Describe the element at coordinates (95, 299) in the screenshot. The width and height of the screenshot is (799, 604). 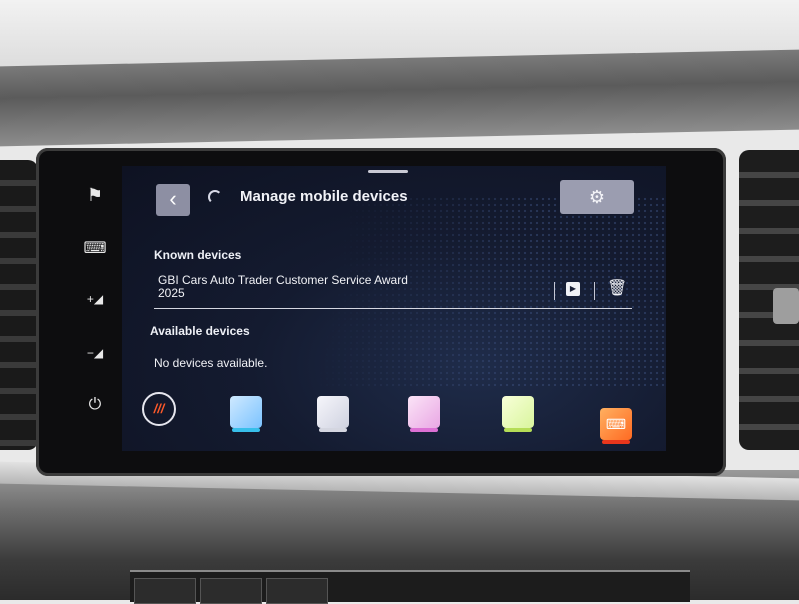
I see `volume-up-icon: +◢` at that location.